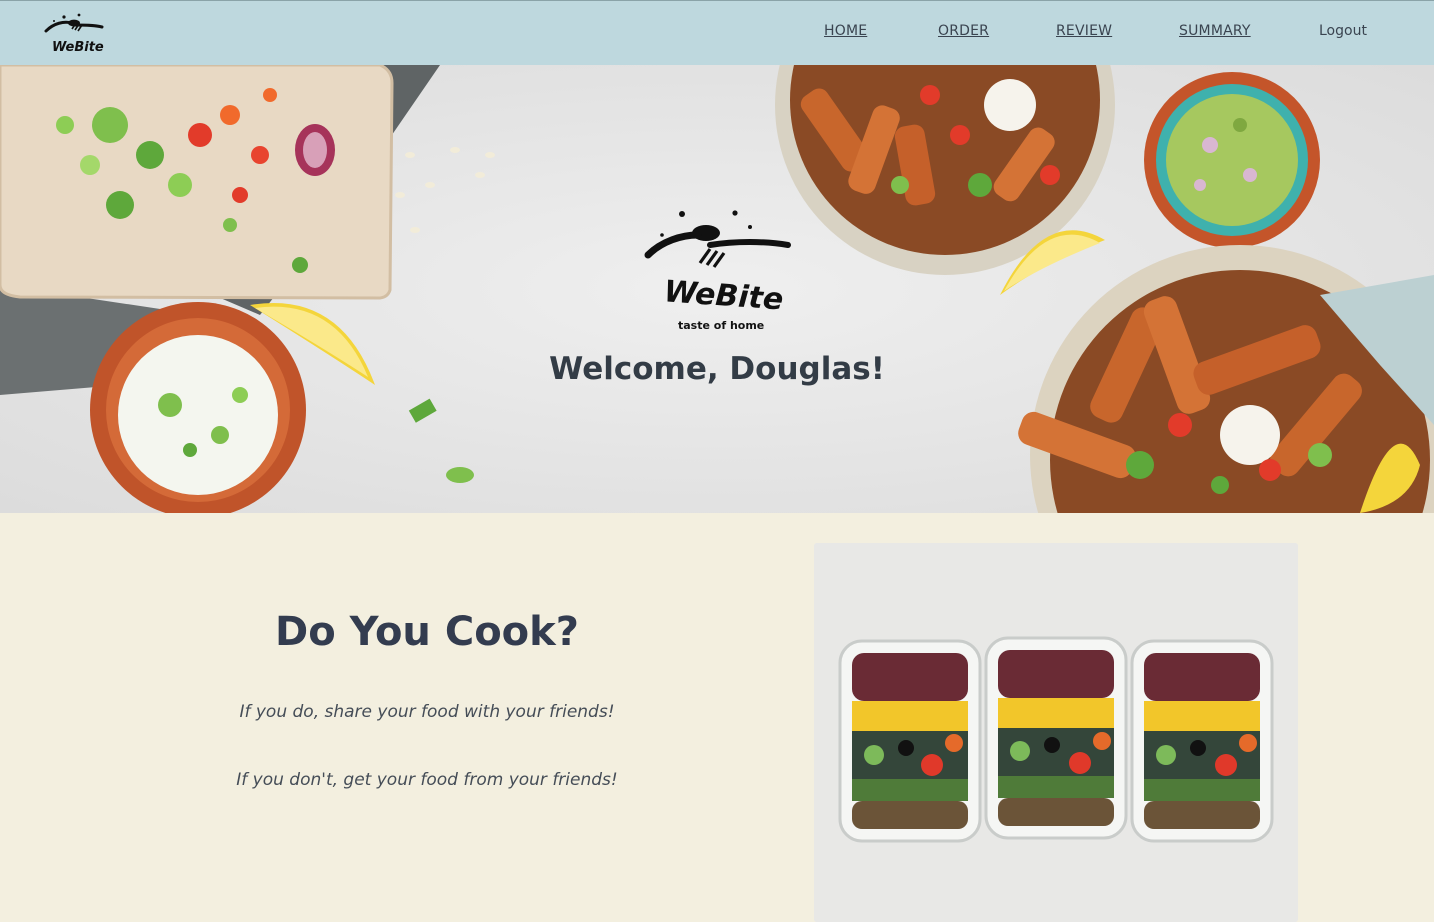 The image size is (1434, 922). What do you see at coordinates (427, 632) in the screenshot?
I see `cook-title: Do You Cook?` at bounding box center [427, 632].